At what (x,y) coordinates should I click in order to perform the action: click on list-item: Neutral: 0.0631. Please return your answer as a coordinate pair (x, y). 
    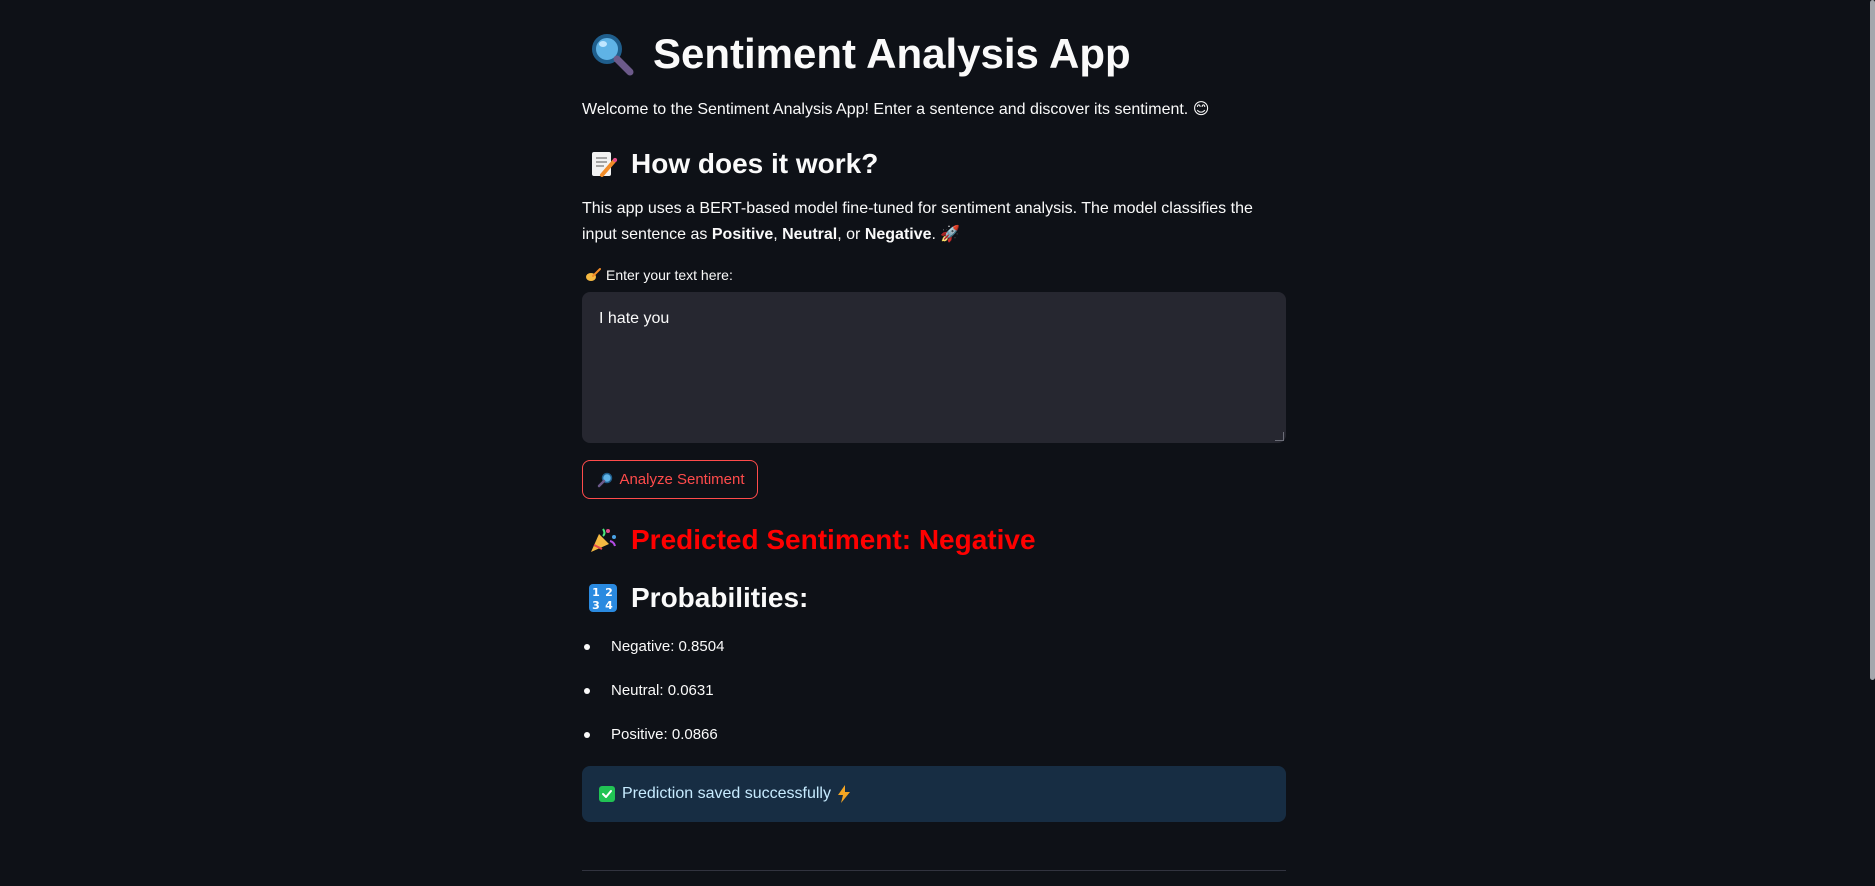
    Looking at the image, I should click on (934, 698).